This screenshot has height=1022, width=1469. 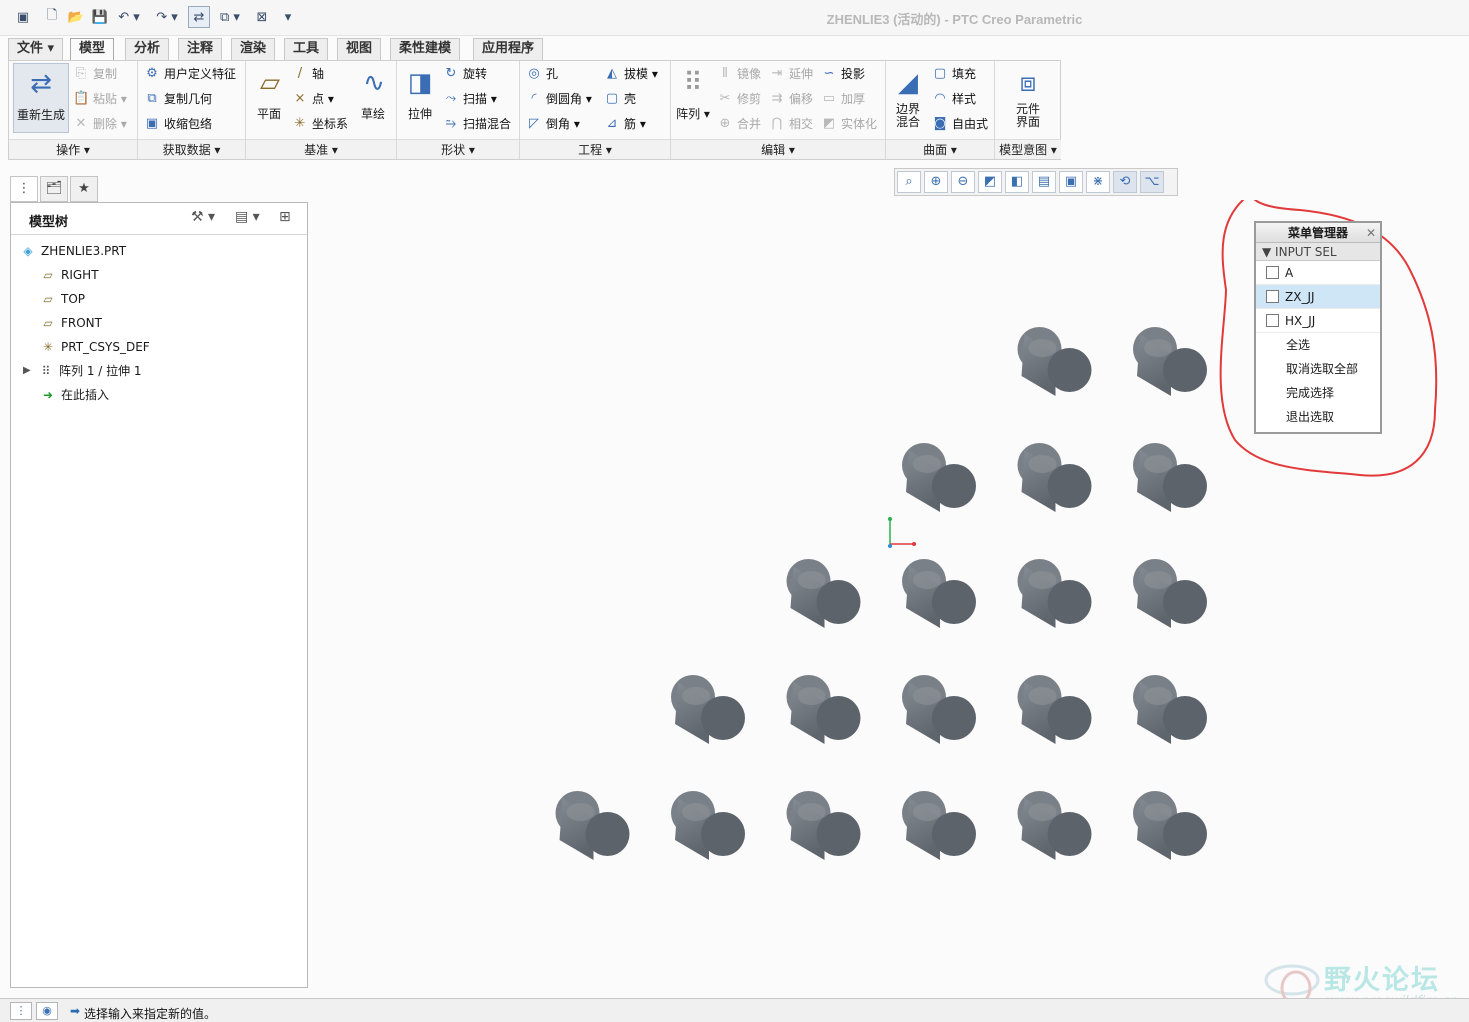 What do you see at coordinates (72, 251) in the screenshot?
I see `tree-item-part: ◈ ZHENLIE3.PRT` at bounding box center [72, 251].